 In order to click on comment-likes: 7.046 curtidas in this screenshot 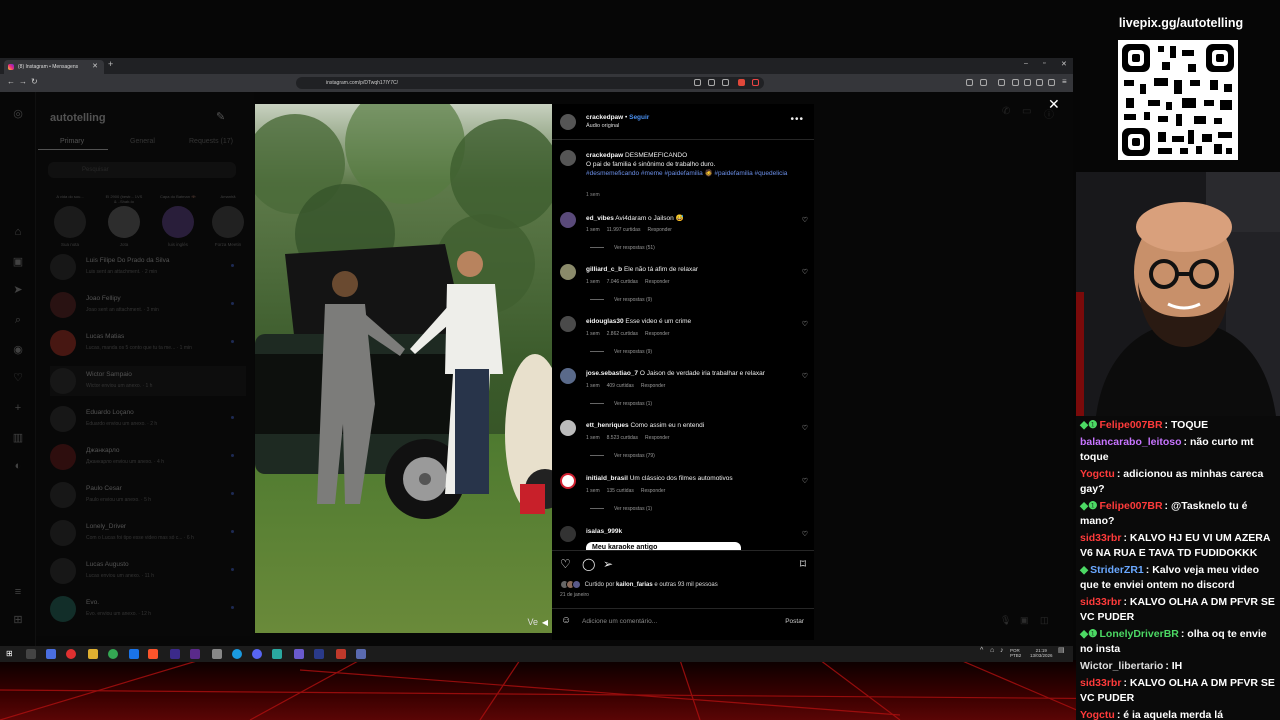, I will do `click(622, 282)`.